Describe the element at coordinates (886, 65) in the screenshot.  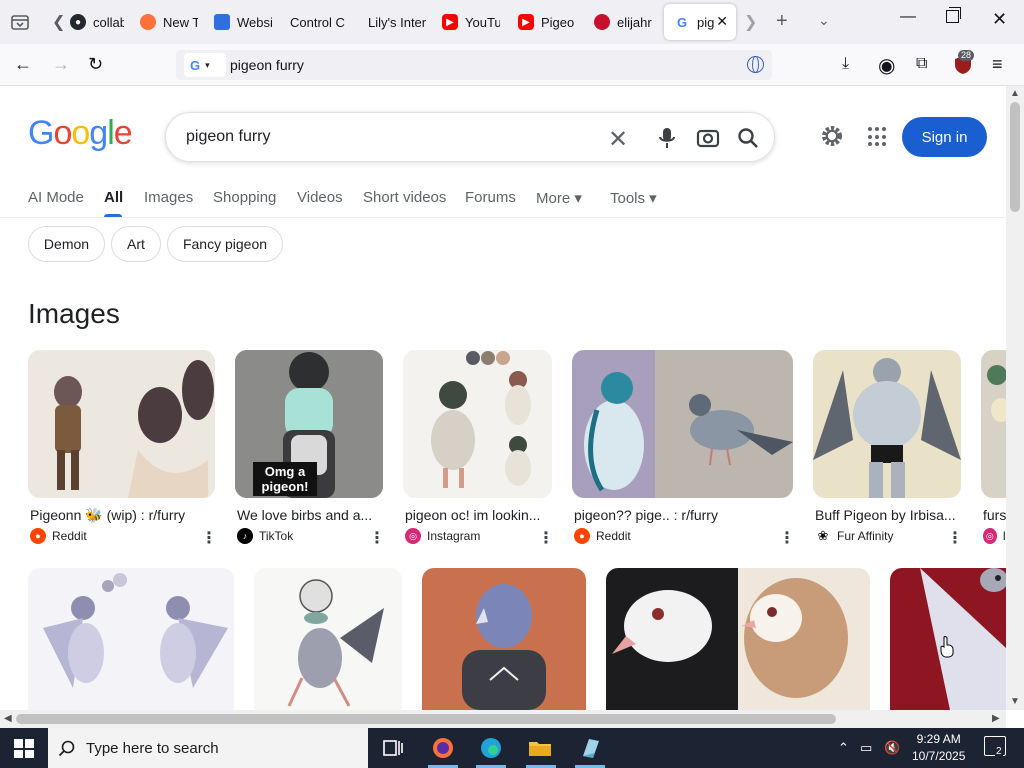
I see `account-icon: ◉` at that location.